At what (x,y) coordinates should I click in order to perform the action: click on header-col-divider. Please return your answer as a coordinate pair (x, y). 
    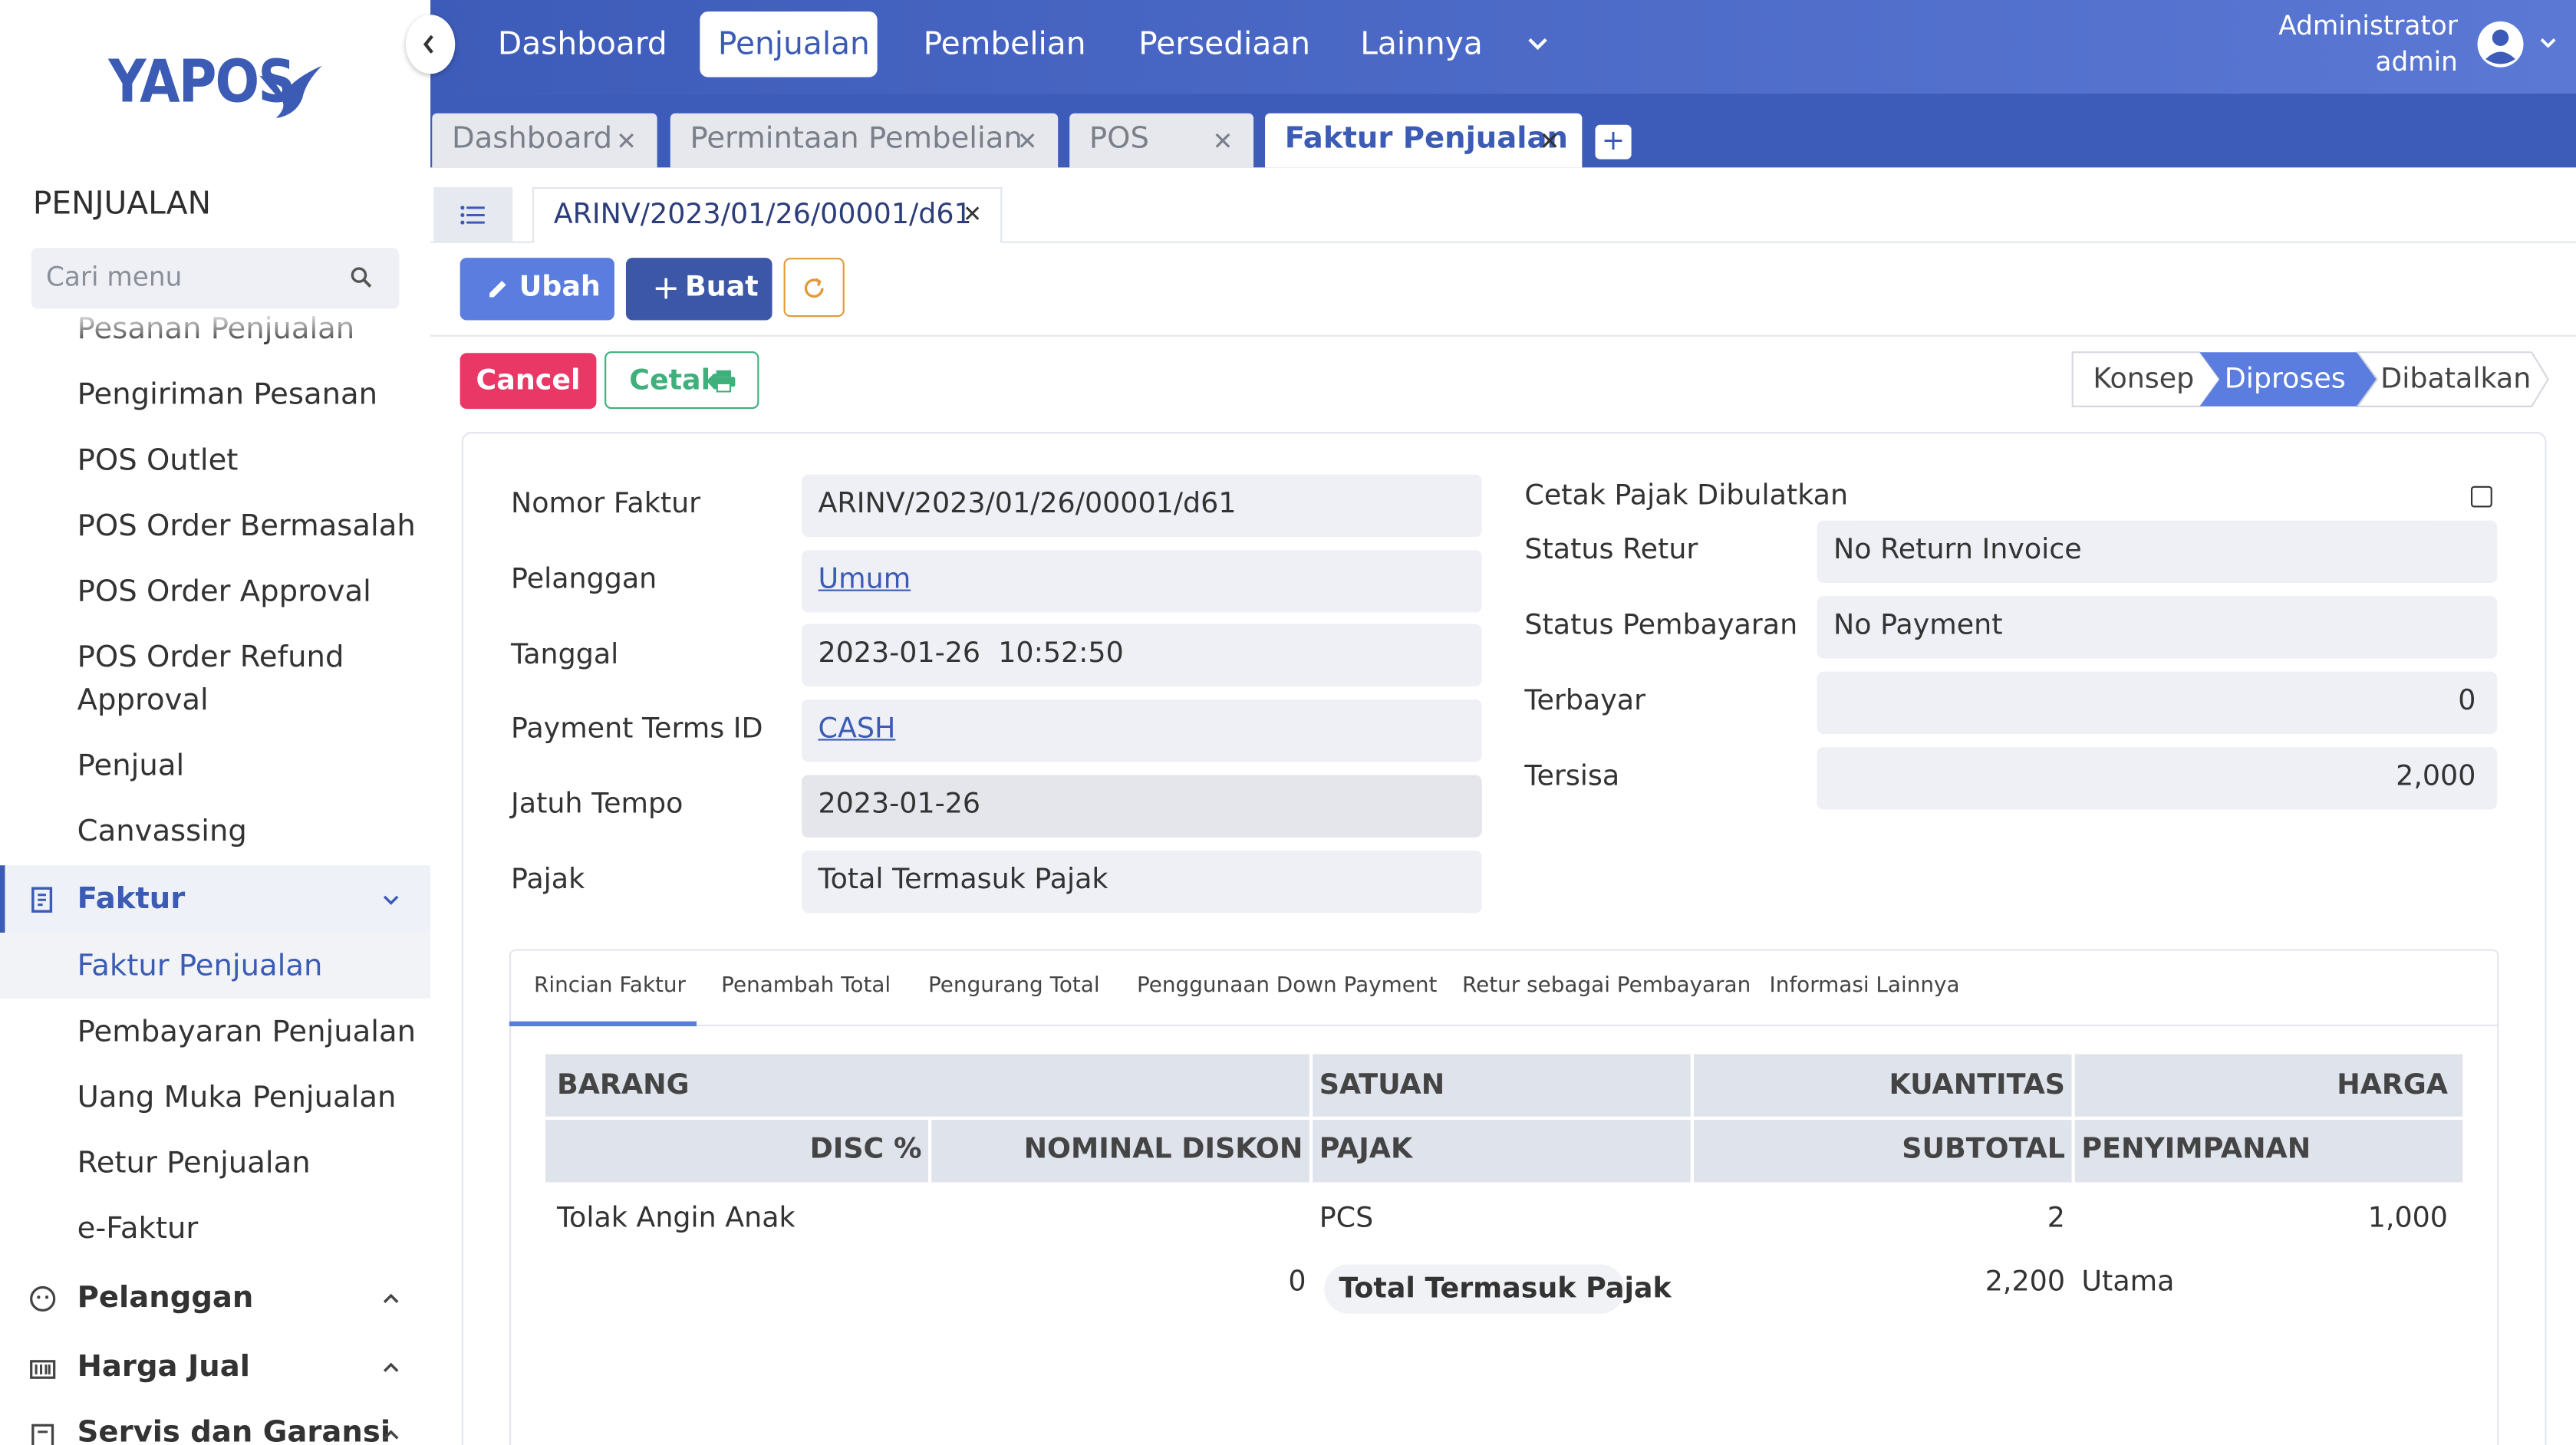
    Looking at the image, I should click on (1311, 1118).